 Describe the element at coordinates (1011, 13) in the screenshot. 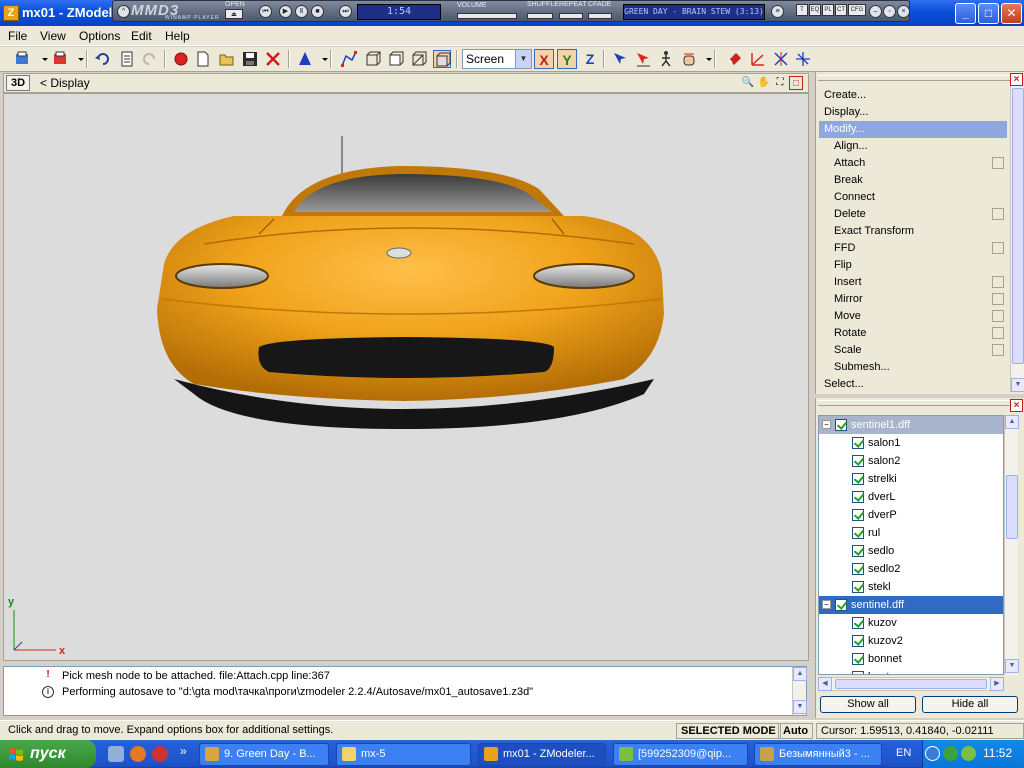

I see `close-button: ✕` at that location.